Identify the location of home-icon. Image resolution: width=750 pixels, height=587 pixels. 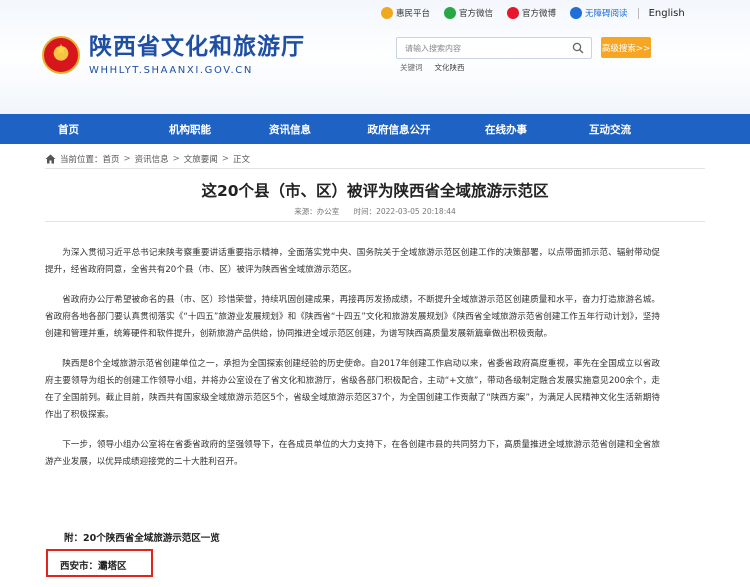
(50, 159).